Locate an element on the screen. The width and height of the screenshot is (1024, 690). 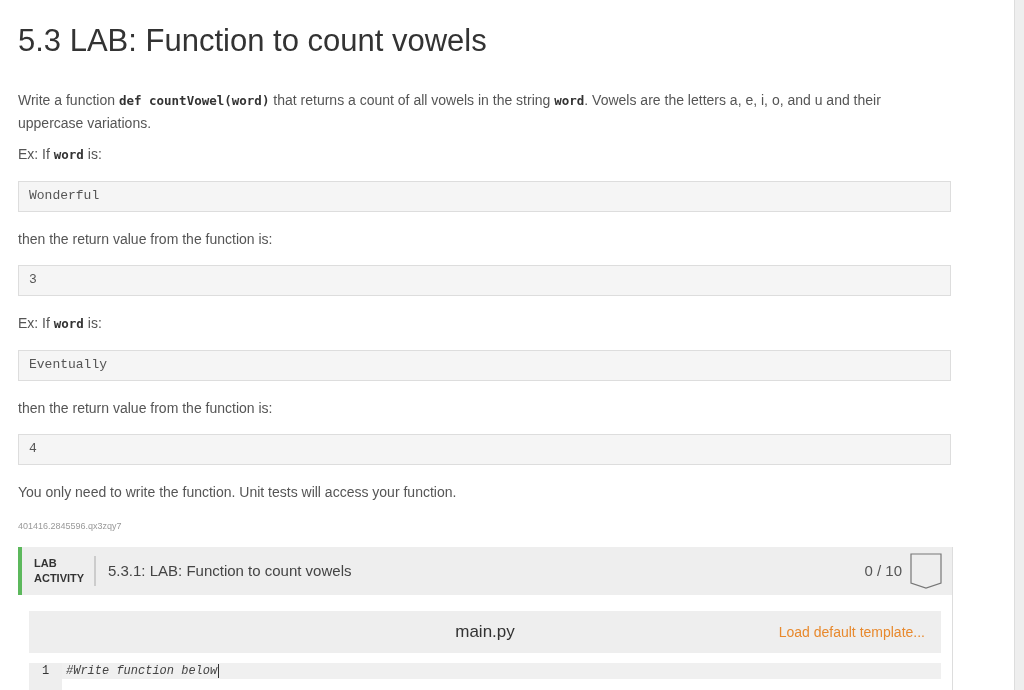
line-number: 1 is located at coordinates (46, 671).